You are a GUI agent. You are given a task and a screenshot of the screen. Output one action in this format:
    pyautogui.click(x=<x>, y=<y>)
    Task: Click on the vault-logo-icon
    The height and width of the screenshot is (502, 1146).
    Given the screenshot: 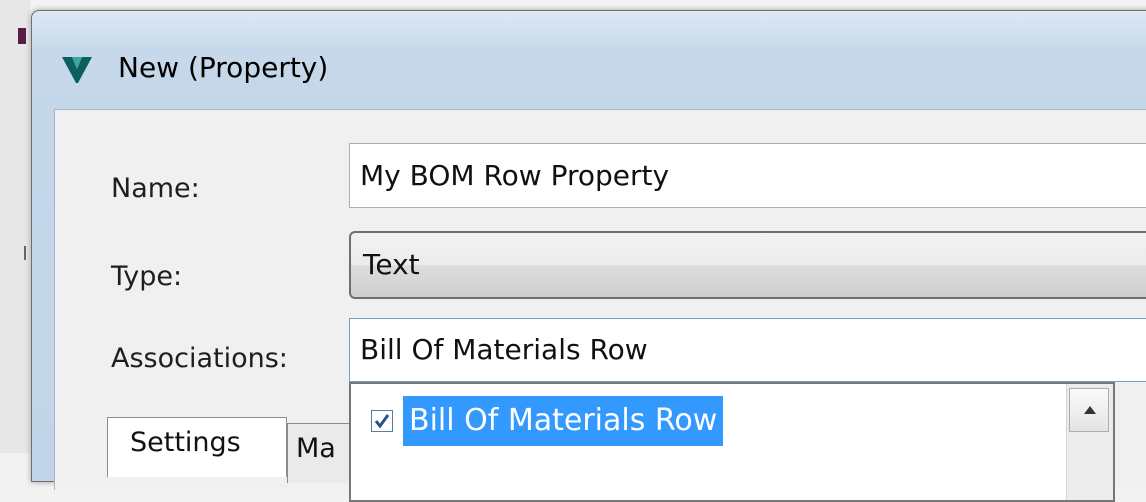 What is the action you would take?
    pyautogui.click(x=77, y=70)
    